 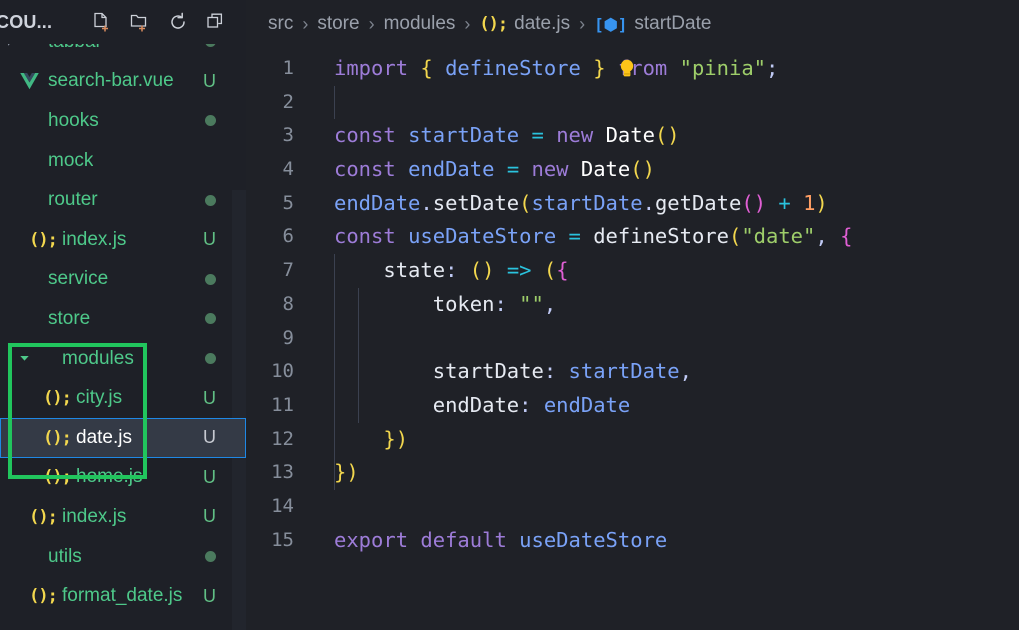 What do you see at coordinates (542, 23) in the screenshot?
I see `breadcrumb-label: date.js` at bounding box center [542, 23].